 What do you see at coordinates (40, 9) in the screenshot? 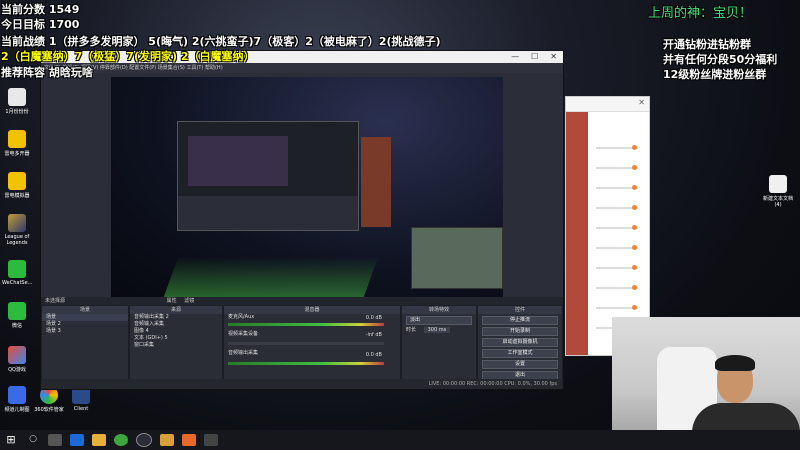
I see `overlay-score: 当前分数 1549` at bounding box center [40, 9].